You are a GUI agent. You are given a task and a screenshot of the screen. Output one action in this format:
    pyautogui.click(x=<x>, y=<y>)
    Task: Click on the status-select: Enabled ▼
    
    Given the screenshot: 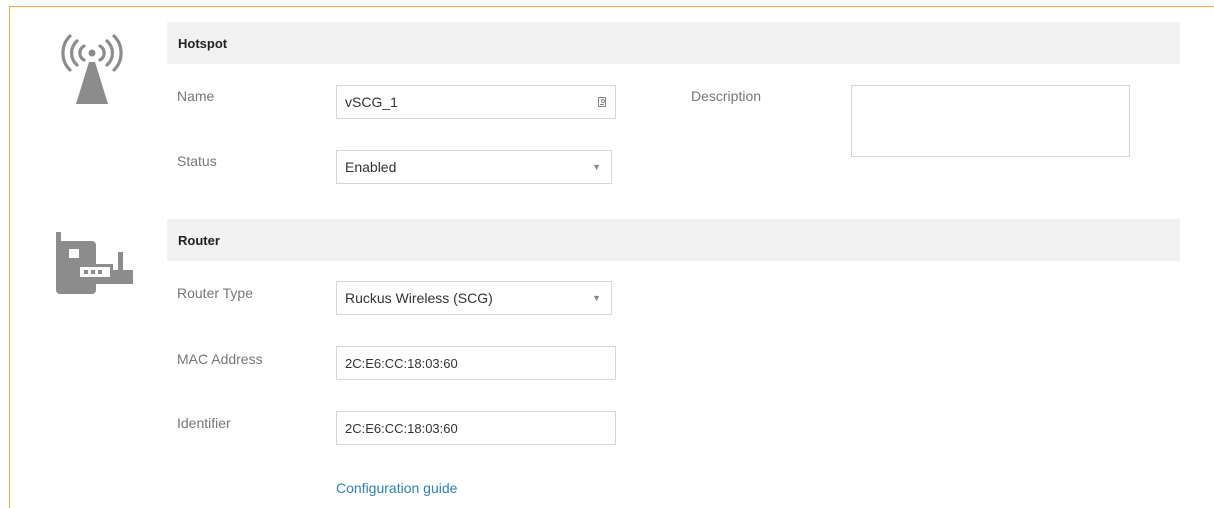 What is the action you would take?
    pyautogui.click(x=474, y=167)
    